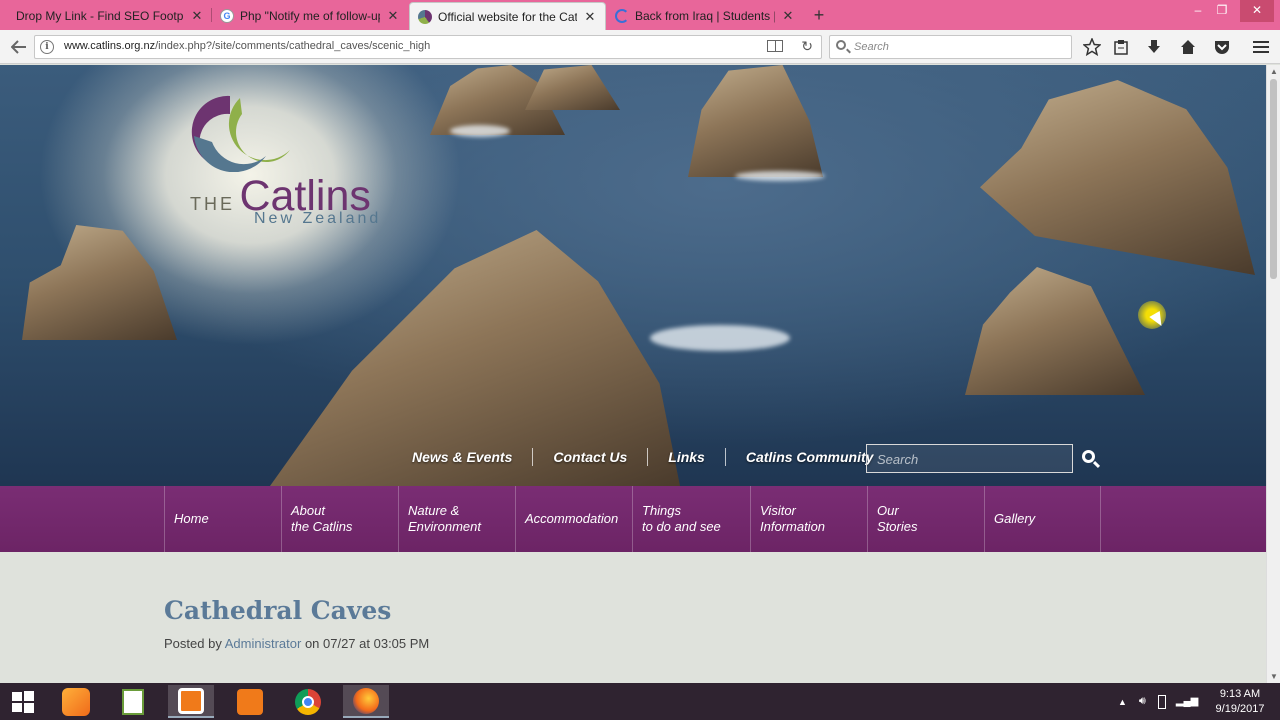 This screenshot has width=1280, height=720. What do you see at coordinates (110, 46) in the screenshot?
I see `url-host: www.catlins.org.nz` at bounding box center [110, 46].